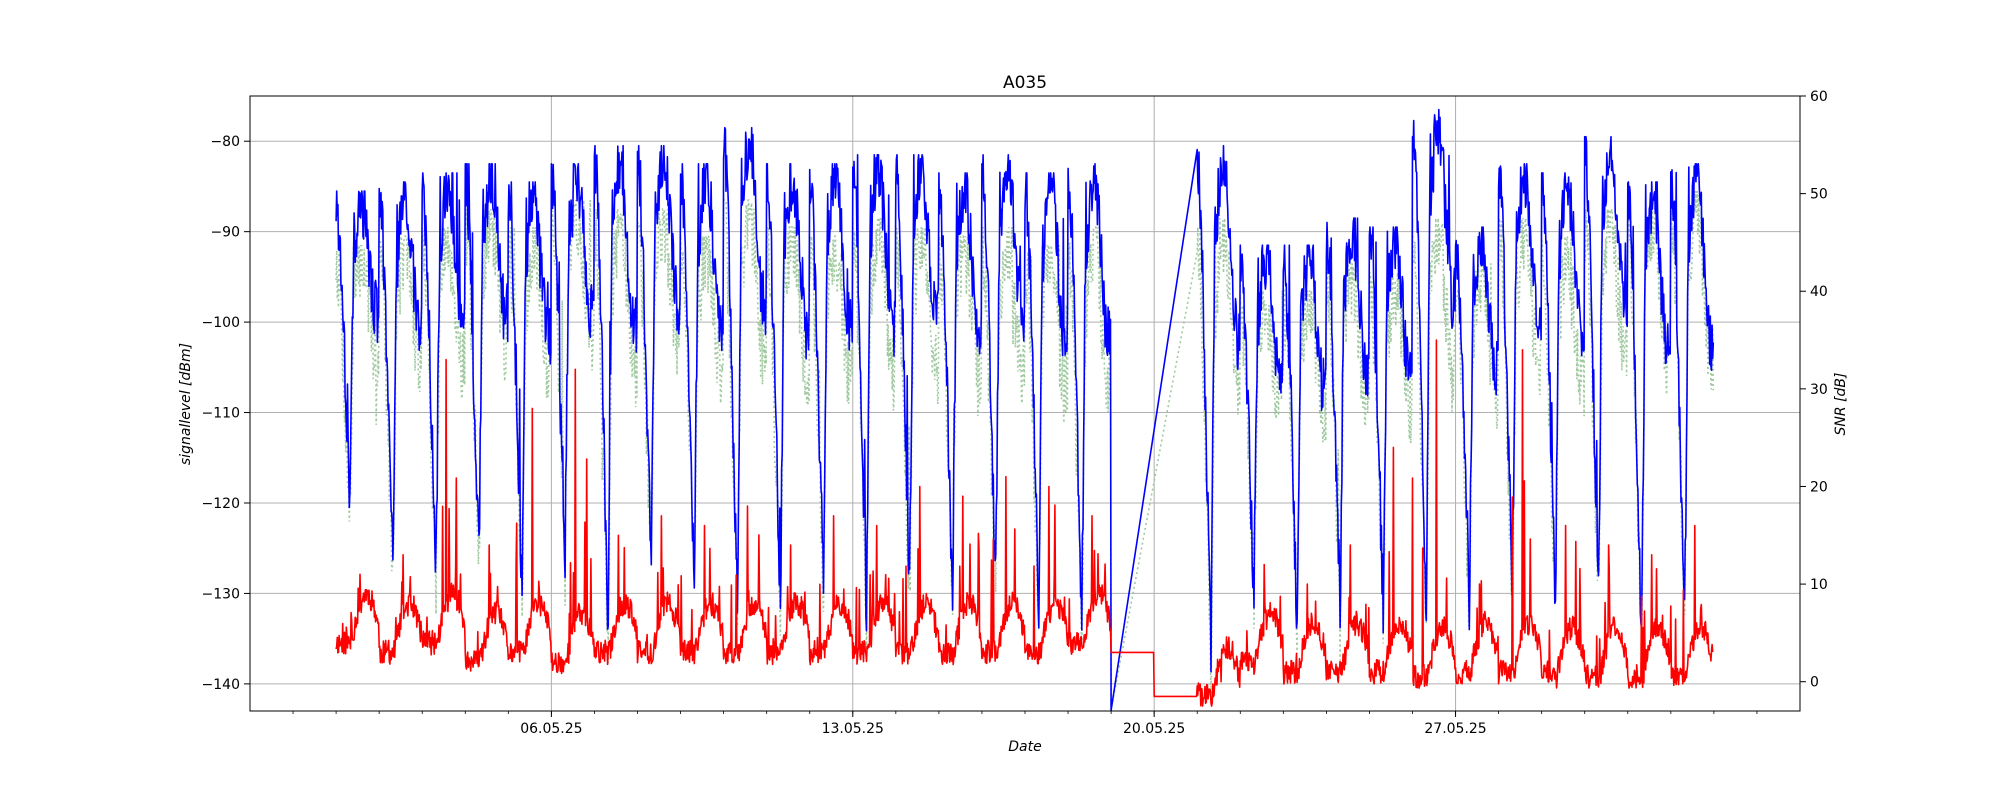 This screenshot has height=800, width=2000. I want to click on y-right-tick-label: 50, so click(1819, 195).